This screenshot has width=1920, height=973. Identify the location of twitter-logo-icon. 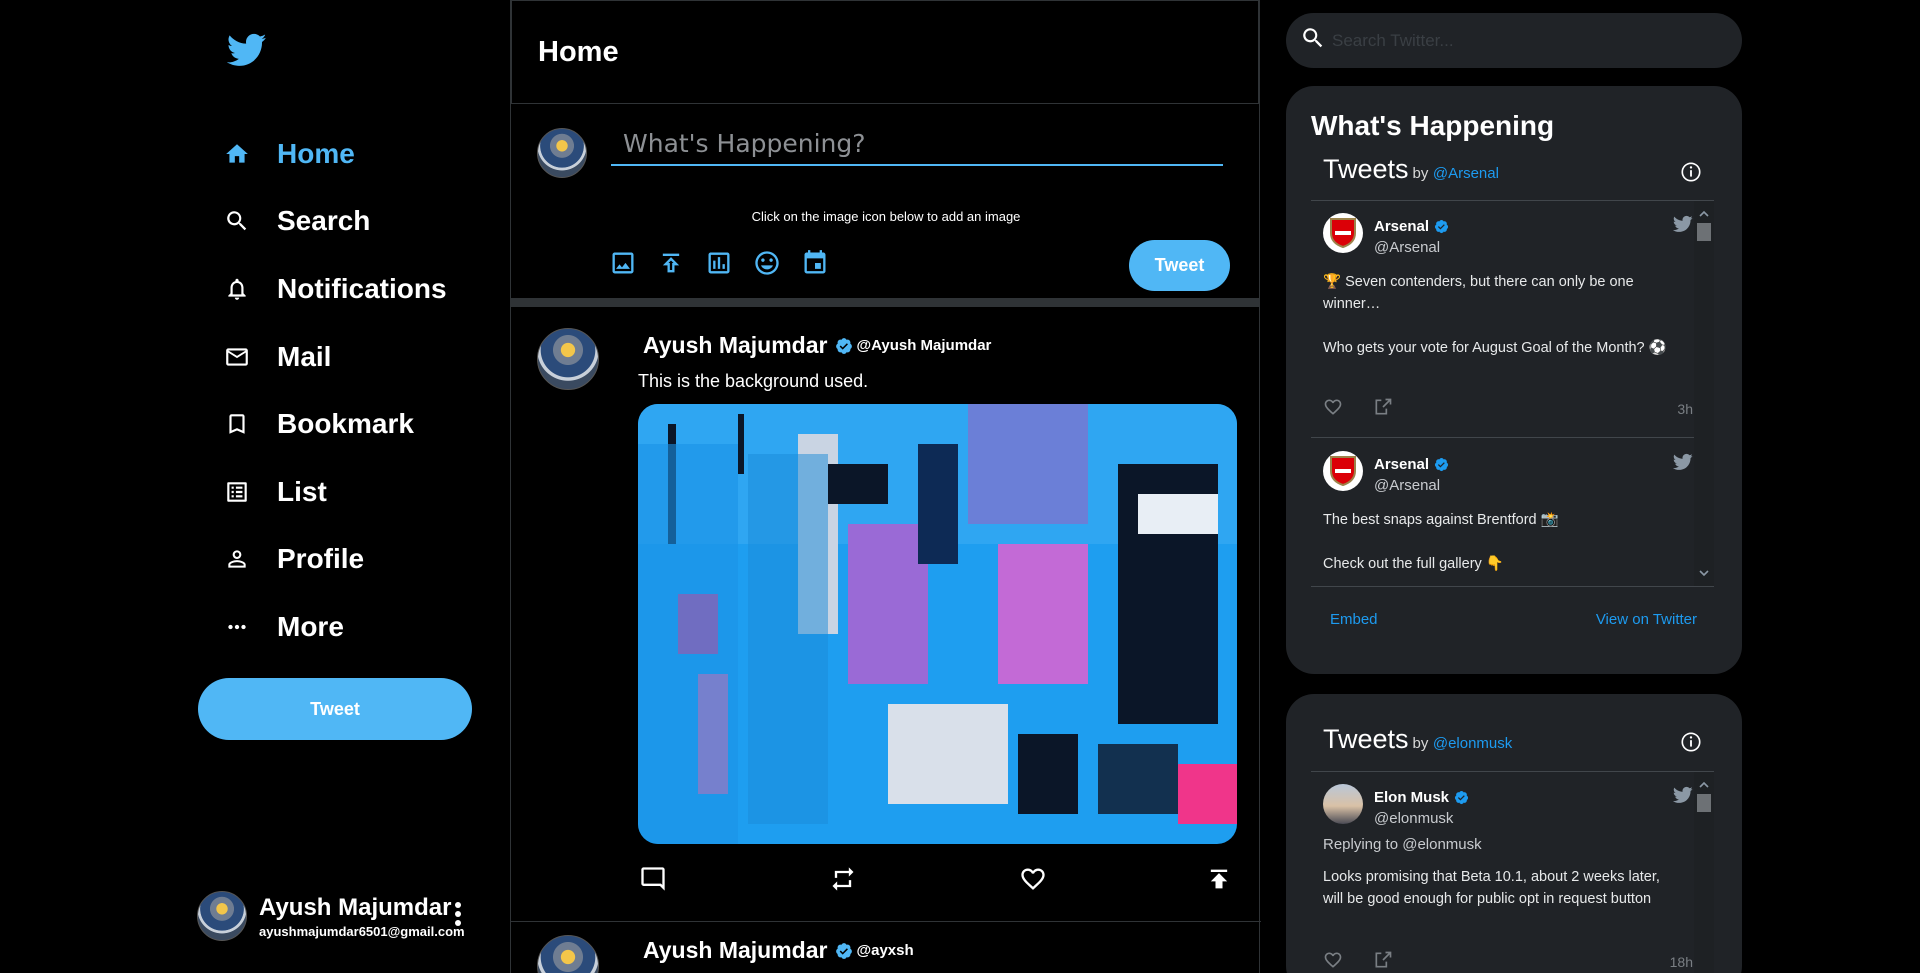
(247, 50).